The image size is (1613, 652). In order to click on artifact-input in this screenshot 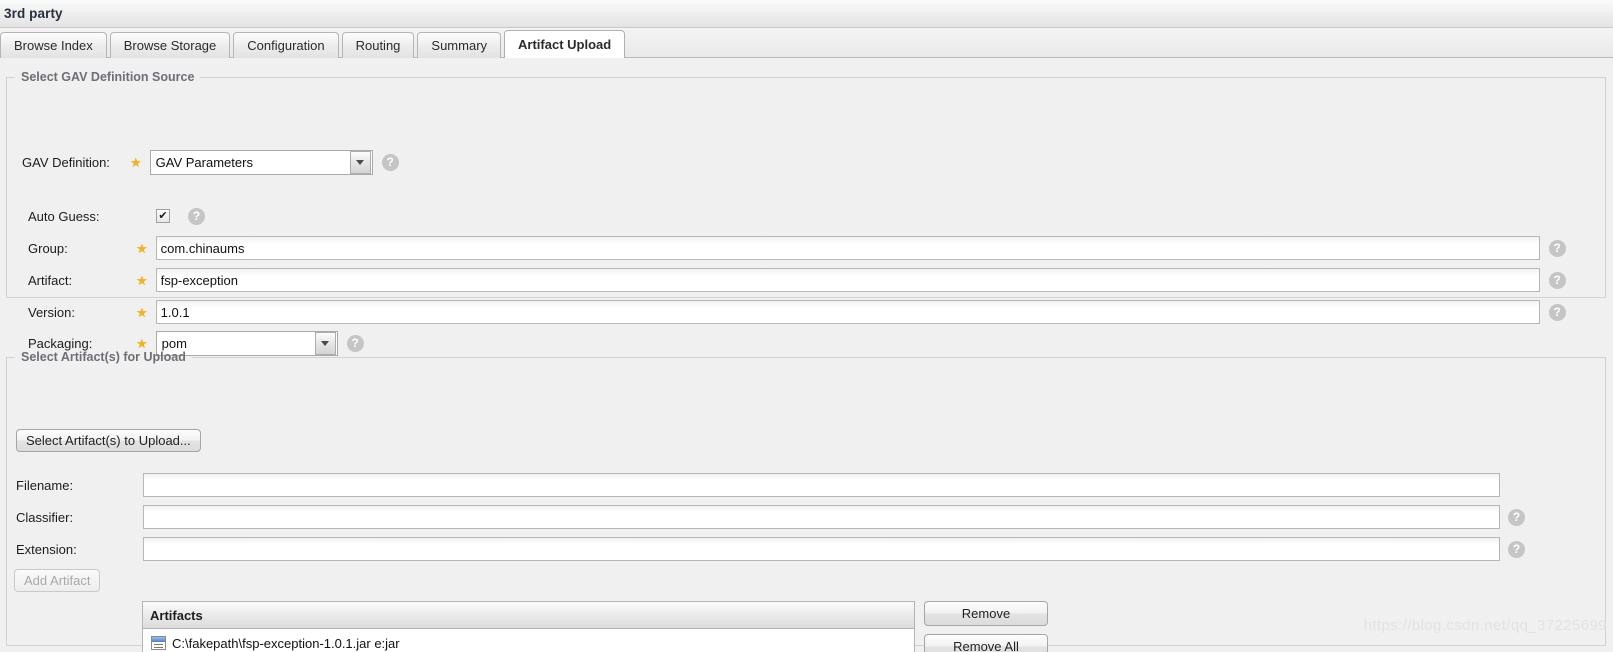, I will do `click(847, 280)`.